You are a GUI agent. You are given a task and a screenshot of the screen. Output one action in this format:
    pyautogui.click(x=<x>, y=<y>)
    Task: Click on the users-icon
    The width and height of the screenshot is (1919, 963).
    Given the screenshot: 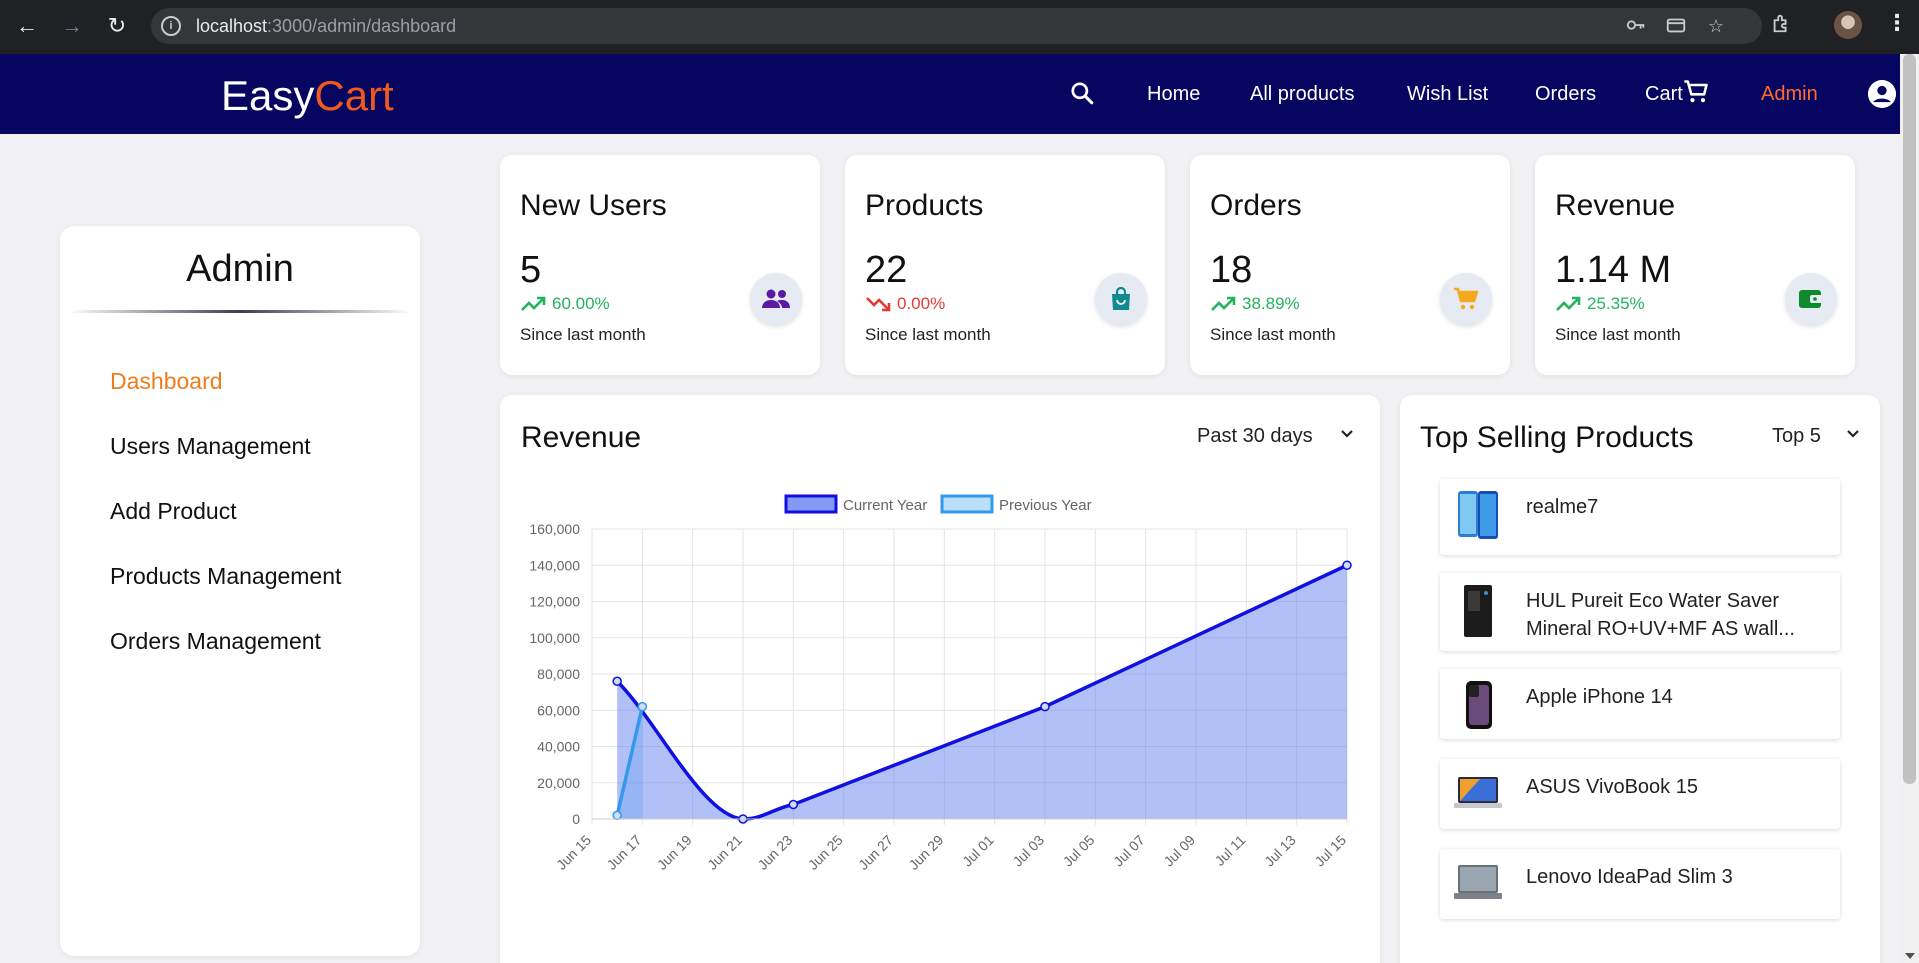 What is the action you would take?
    pyautogui.click(x=776, y=299)
    